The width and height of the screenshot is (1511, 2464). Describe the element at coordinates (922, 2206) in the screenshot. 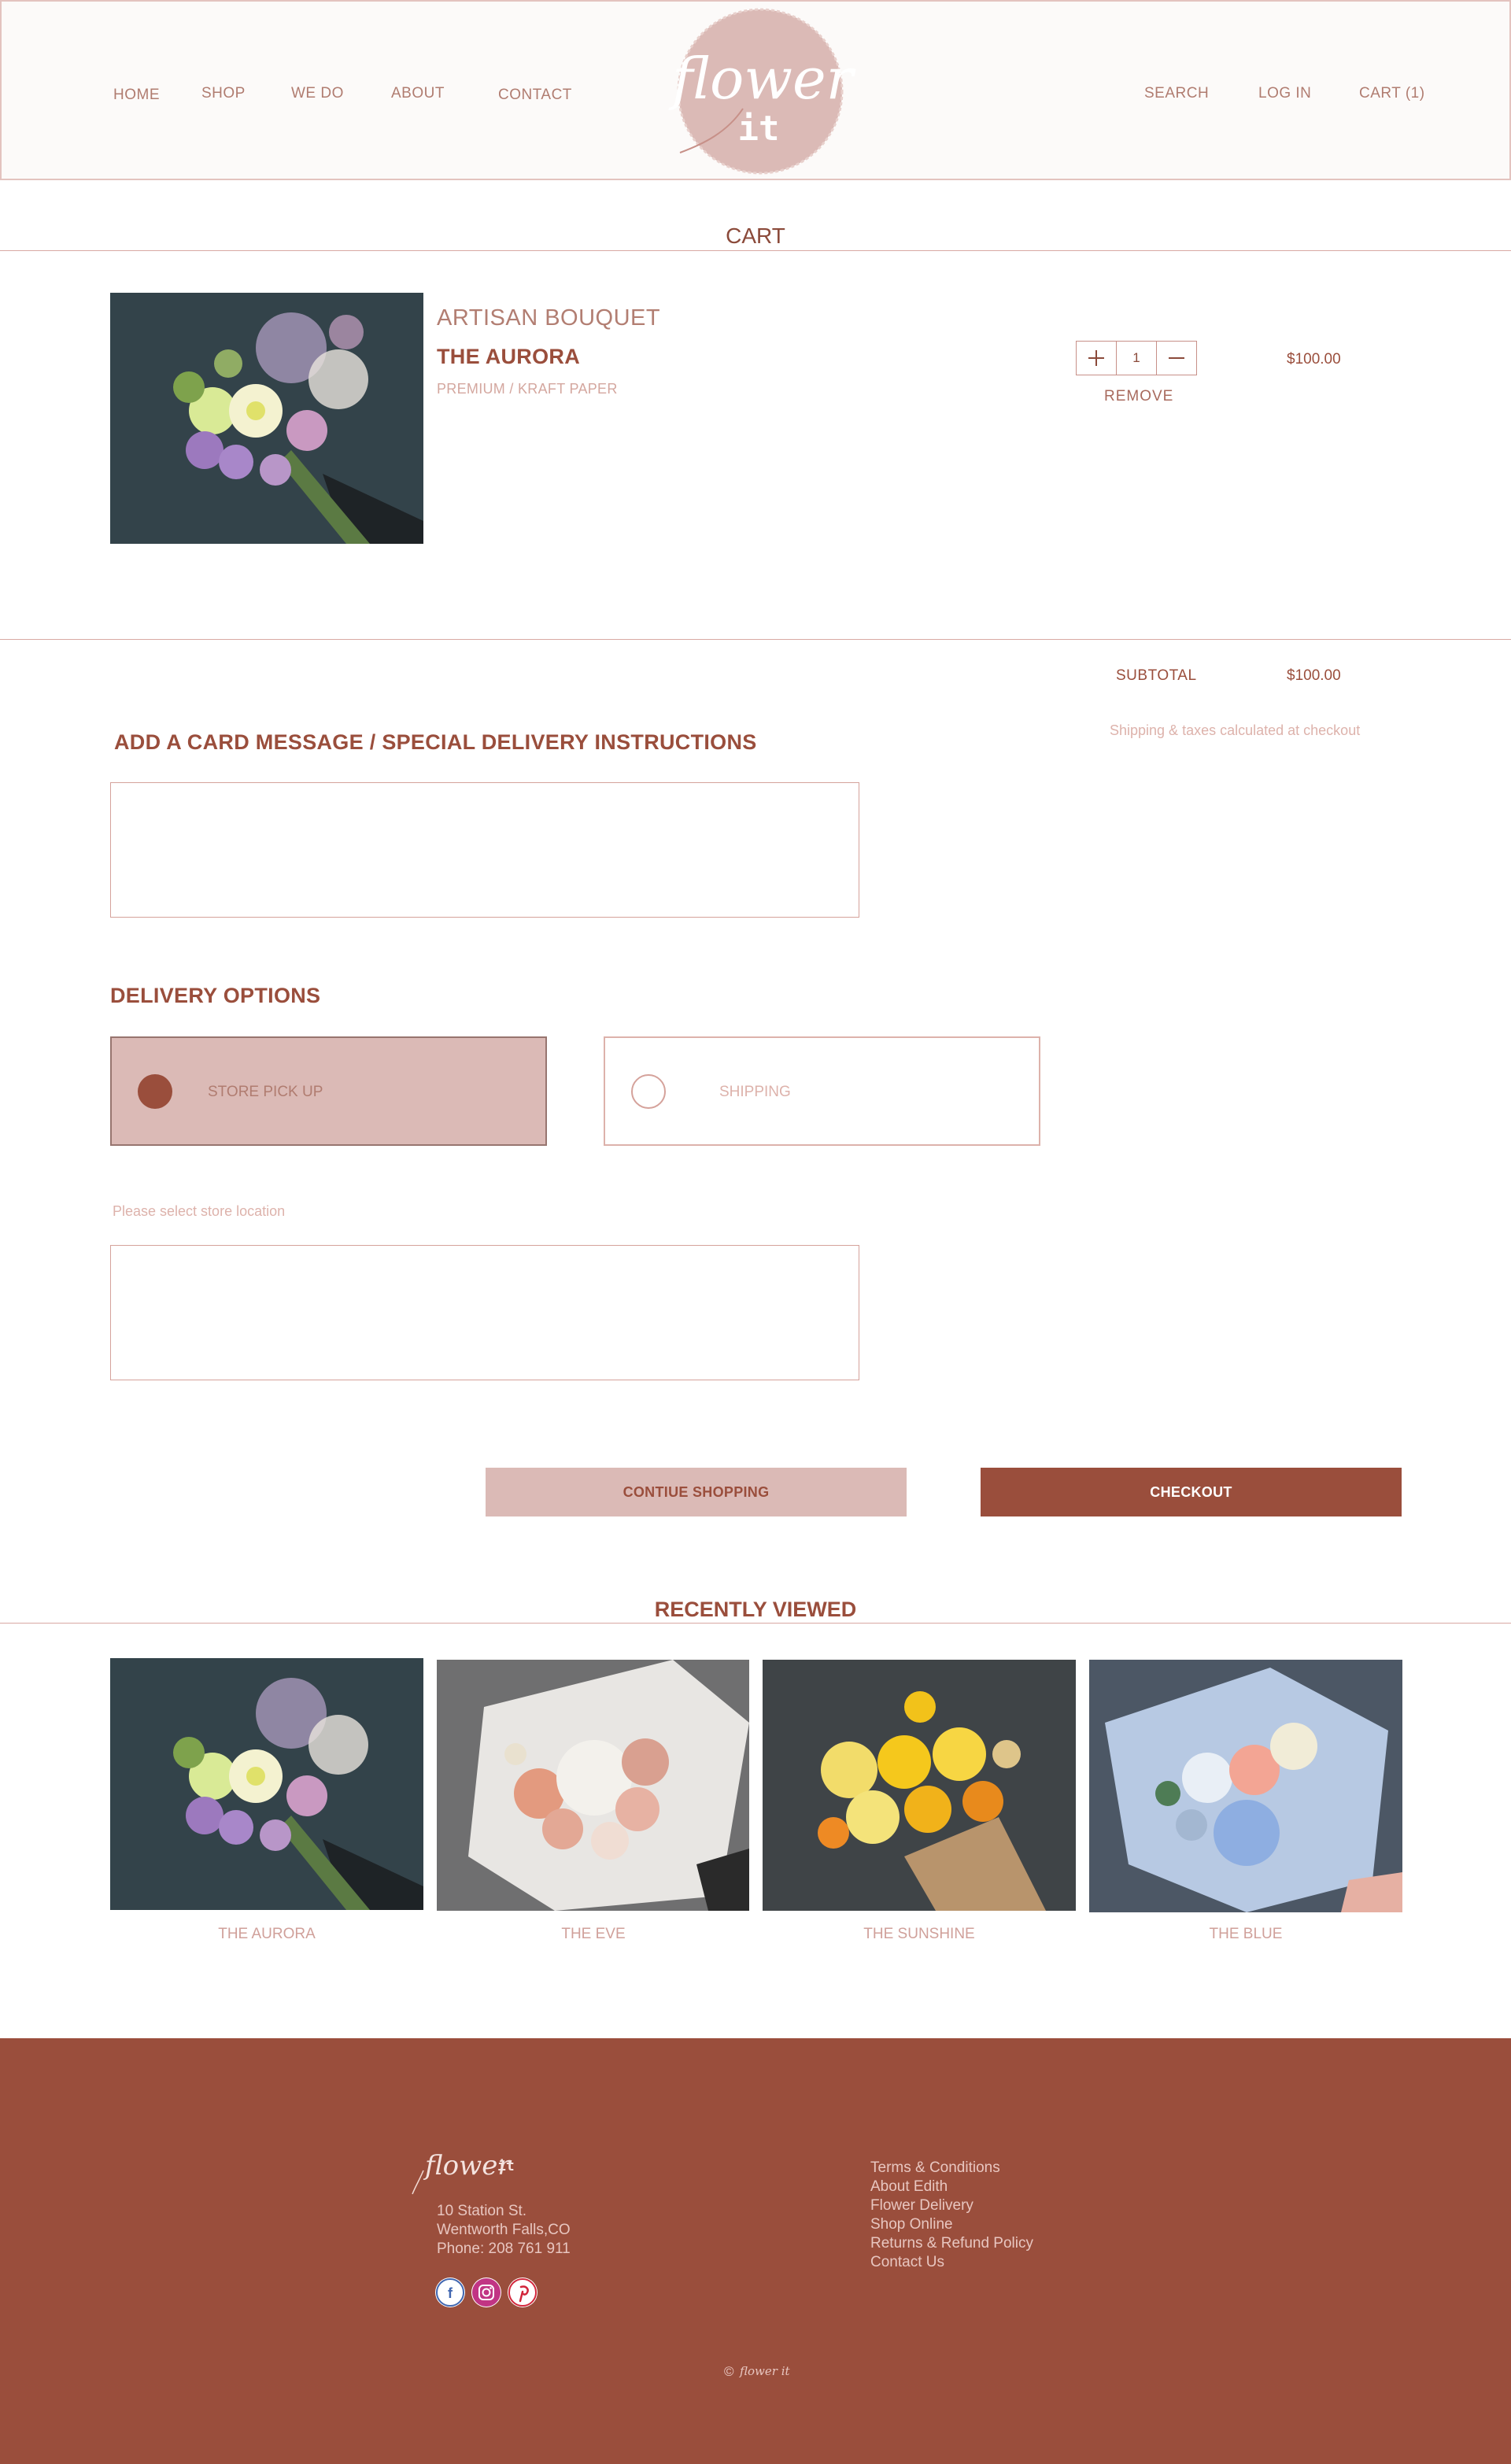

I see `footer-link-delivery: Flower Delivery` at that location.